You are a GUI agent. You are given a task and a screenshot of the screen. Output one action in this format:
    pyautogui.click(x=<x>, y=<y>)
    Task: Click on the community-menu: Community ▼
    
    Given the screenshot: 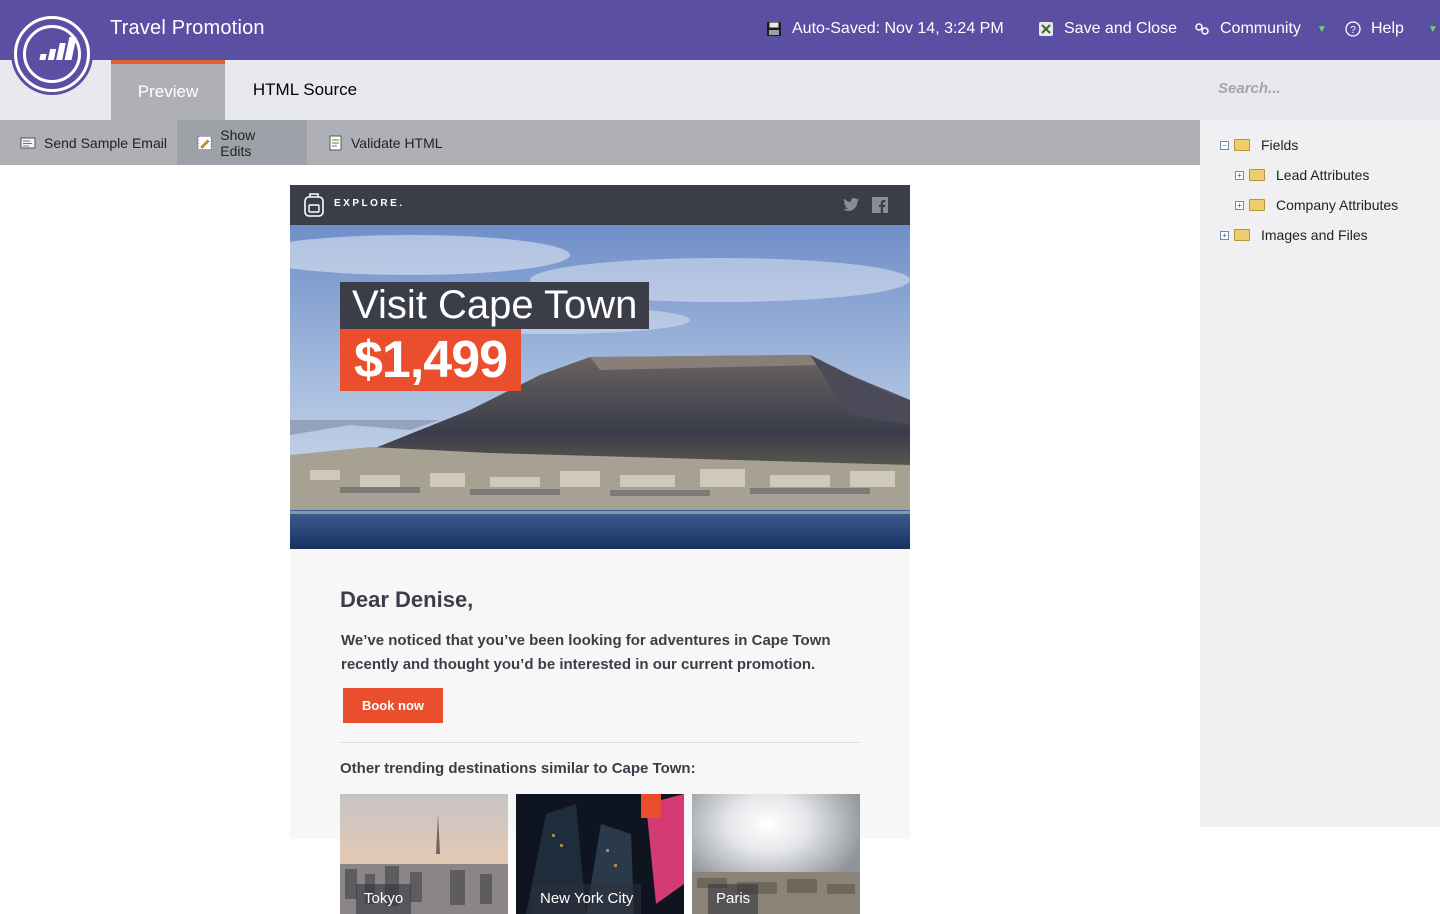 What is the action you would take?
    pyautogui.click(x=1260, y=29)
    